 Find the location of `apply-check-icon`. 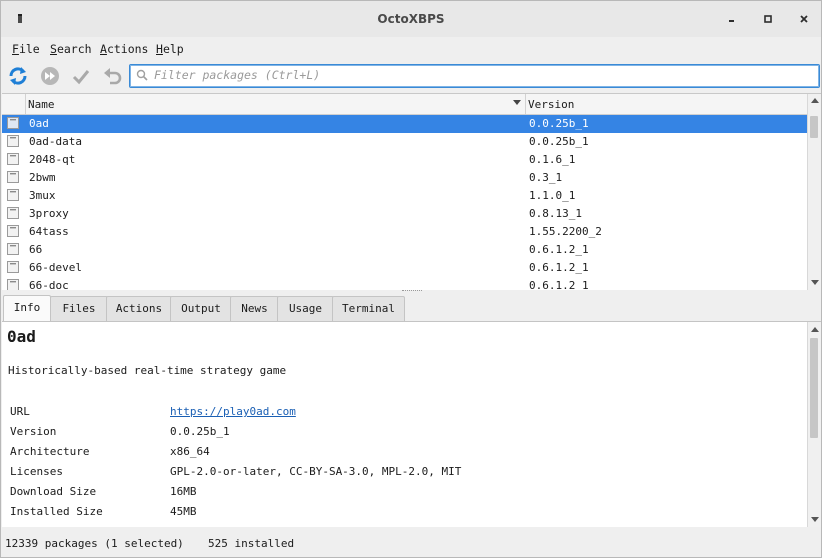

apply-check-icon is located at coordinates (81, 76).